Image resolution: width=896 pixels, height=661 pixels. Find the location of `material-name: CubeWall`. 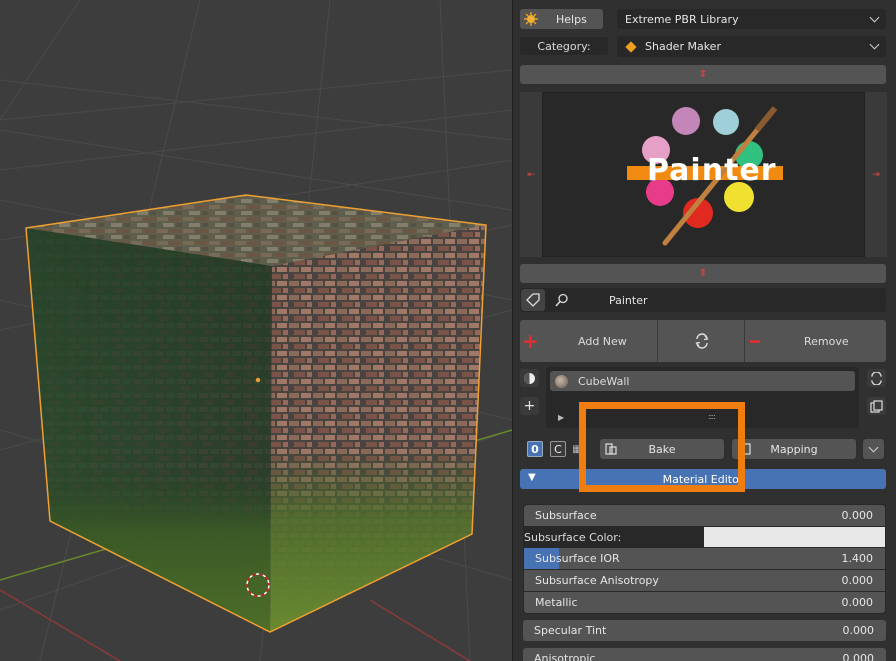

material-name: CubeWall is located at coordinates (604, 381).